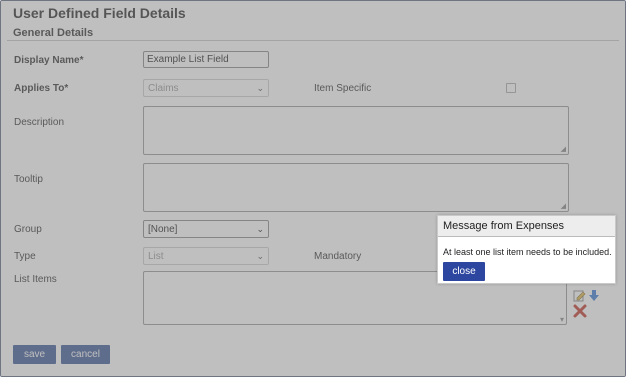 This screenshot has width=626, height=377. Describe the element at coordinates (356, 187) in the screenshot. I see `tooltip-textarea: ◢` at that location.